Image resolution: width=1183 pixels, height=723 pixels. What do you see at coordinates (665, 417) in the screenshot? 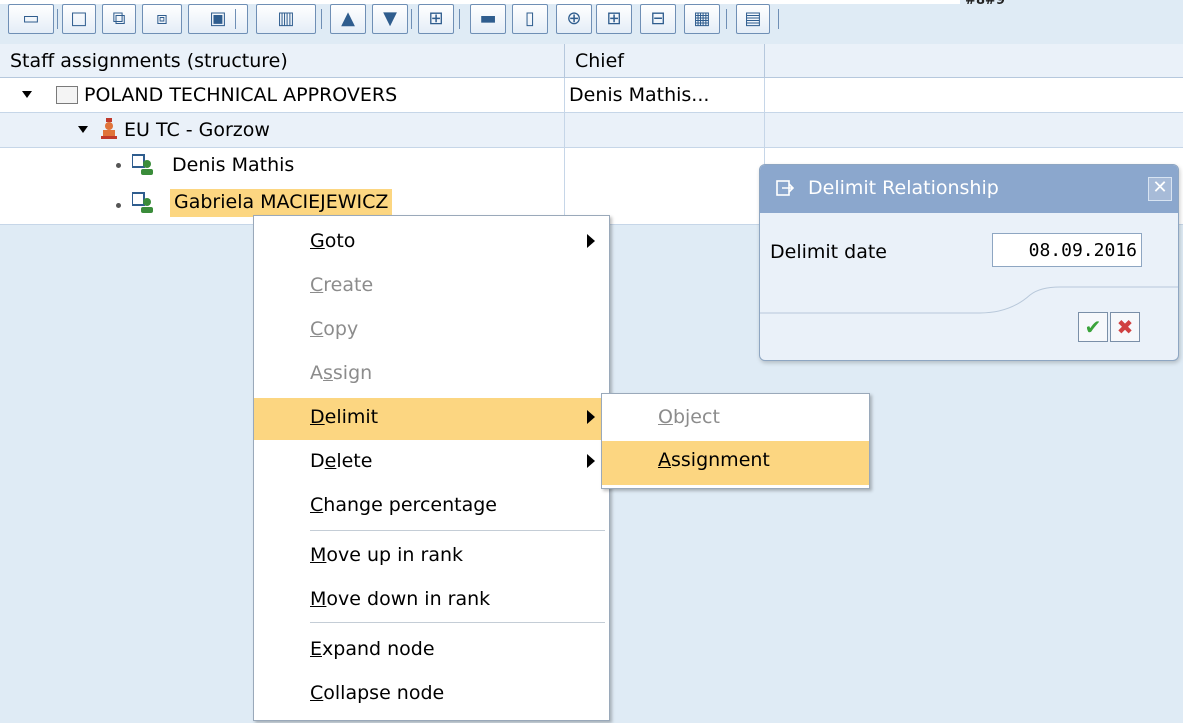
I see `menu-item-mnemonic: O` at bounding box center [665, 417].